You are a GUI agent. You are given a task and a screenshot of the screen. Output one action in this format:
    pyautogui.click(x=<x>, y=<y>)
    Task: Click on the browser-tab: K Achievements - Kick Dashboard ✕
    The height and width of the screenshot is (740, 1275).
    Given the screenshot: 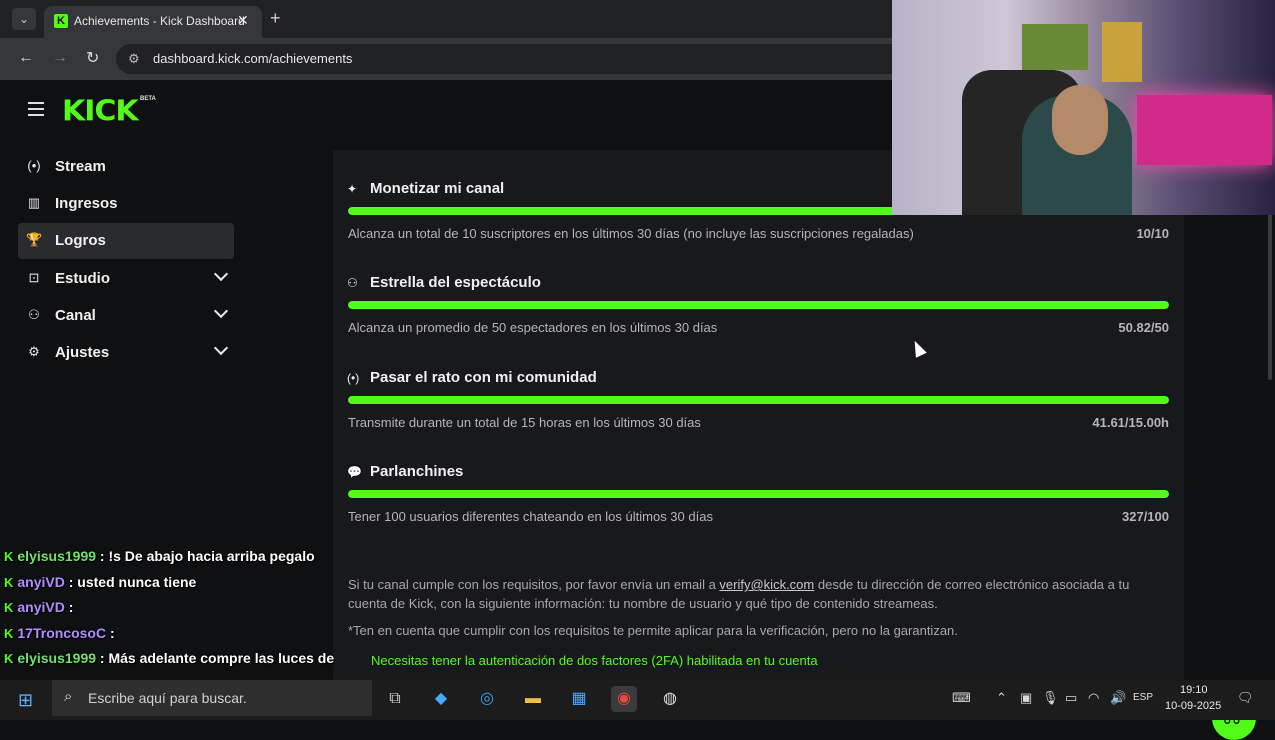 What is the action you would take?
    pyautogui.click(x=153, y=22)
    